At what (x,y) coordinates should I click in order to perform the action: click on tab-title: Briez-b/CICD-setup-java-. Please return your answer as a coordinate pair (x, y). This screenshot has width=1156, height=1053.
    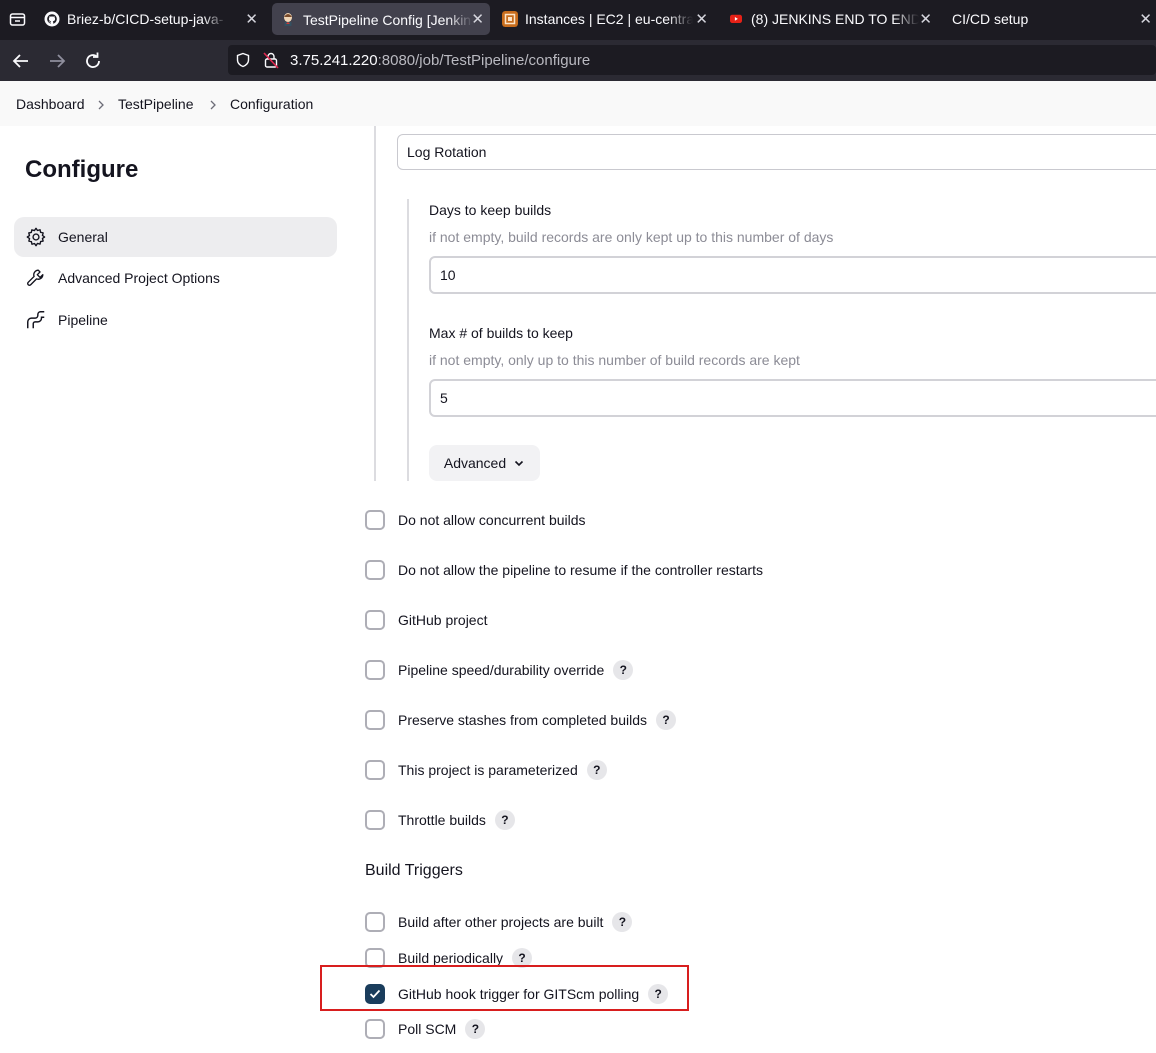
    Looking at the image, I should click on (145, 19).